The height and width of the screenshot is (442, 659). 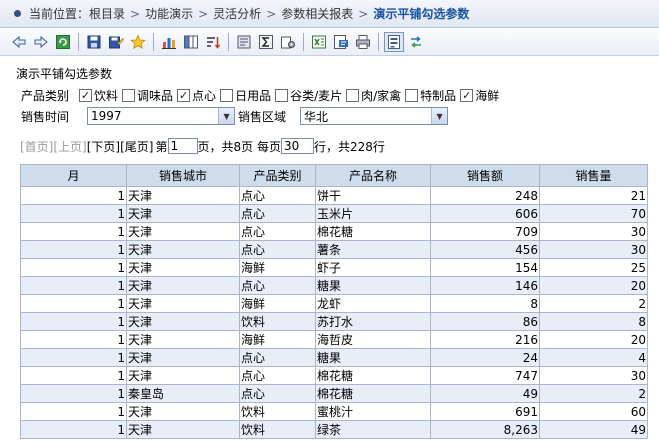 I want to click on breadcrumb-item: 参数相关报表, so click(x=317, y=13).